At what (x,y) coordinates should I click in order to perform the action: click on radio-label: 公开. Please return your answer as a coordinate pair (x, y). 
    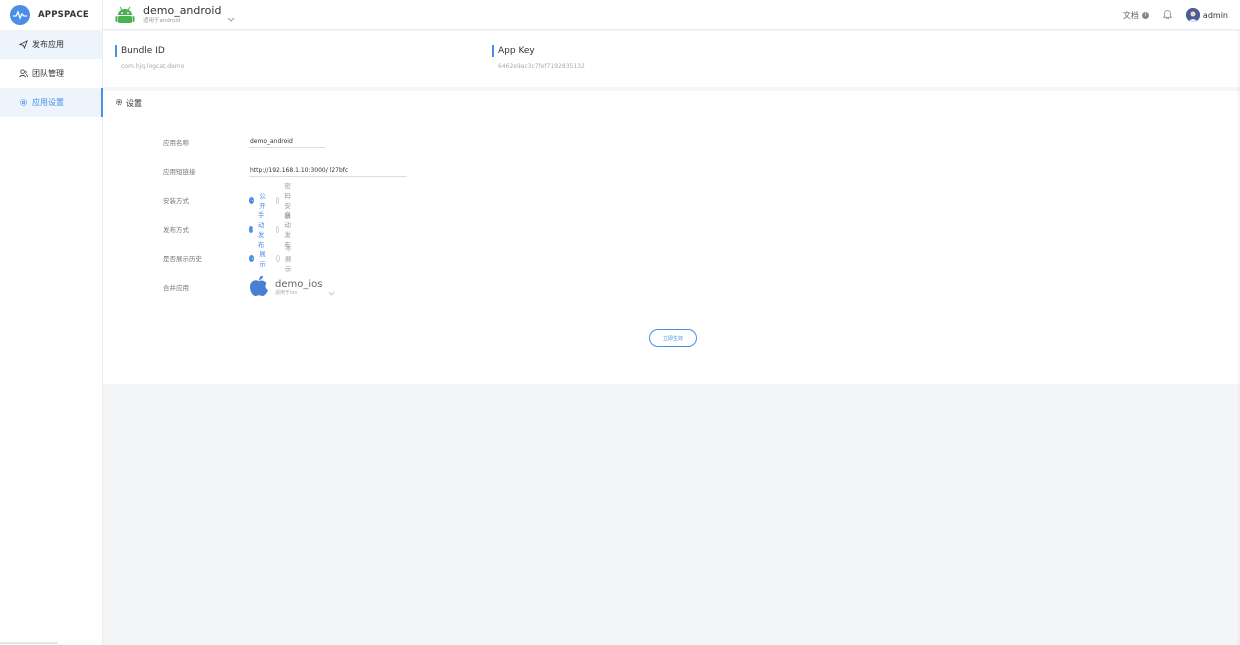
    Looking at the image, I should click on (262, 201).